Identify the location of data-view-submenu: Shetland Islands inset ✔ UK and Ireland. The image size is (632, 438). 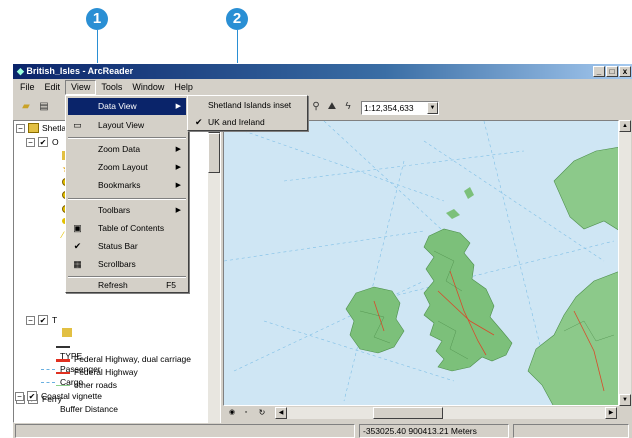
(247, 113).